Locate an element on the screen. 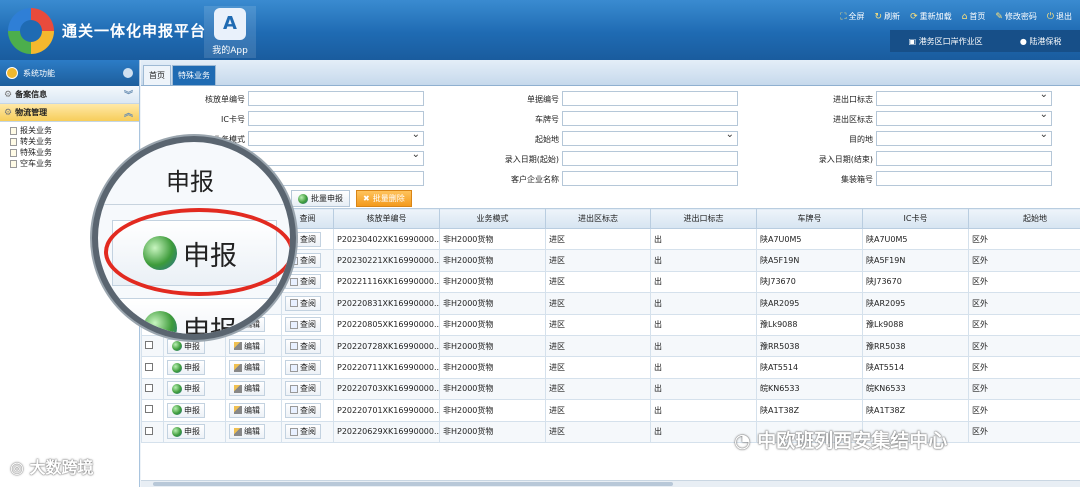 The width and height of the screenshot is (1080, 487). globe-icon is located at coordinates (177, 431).